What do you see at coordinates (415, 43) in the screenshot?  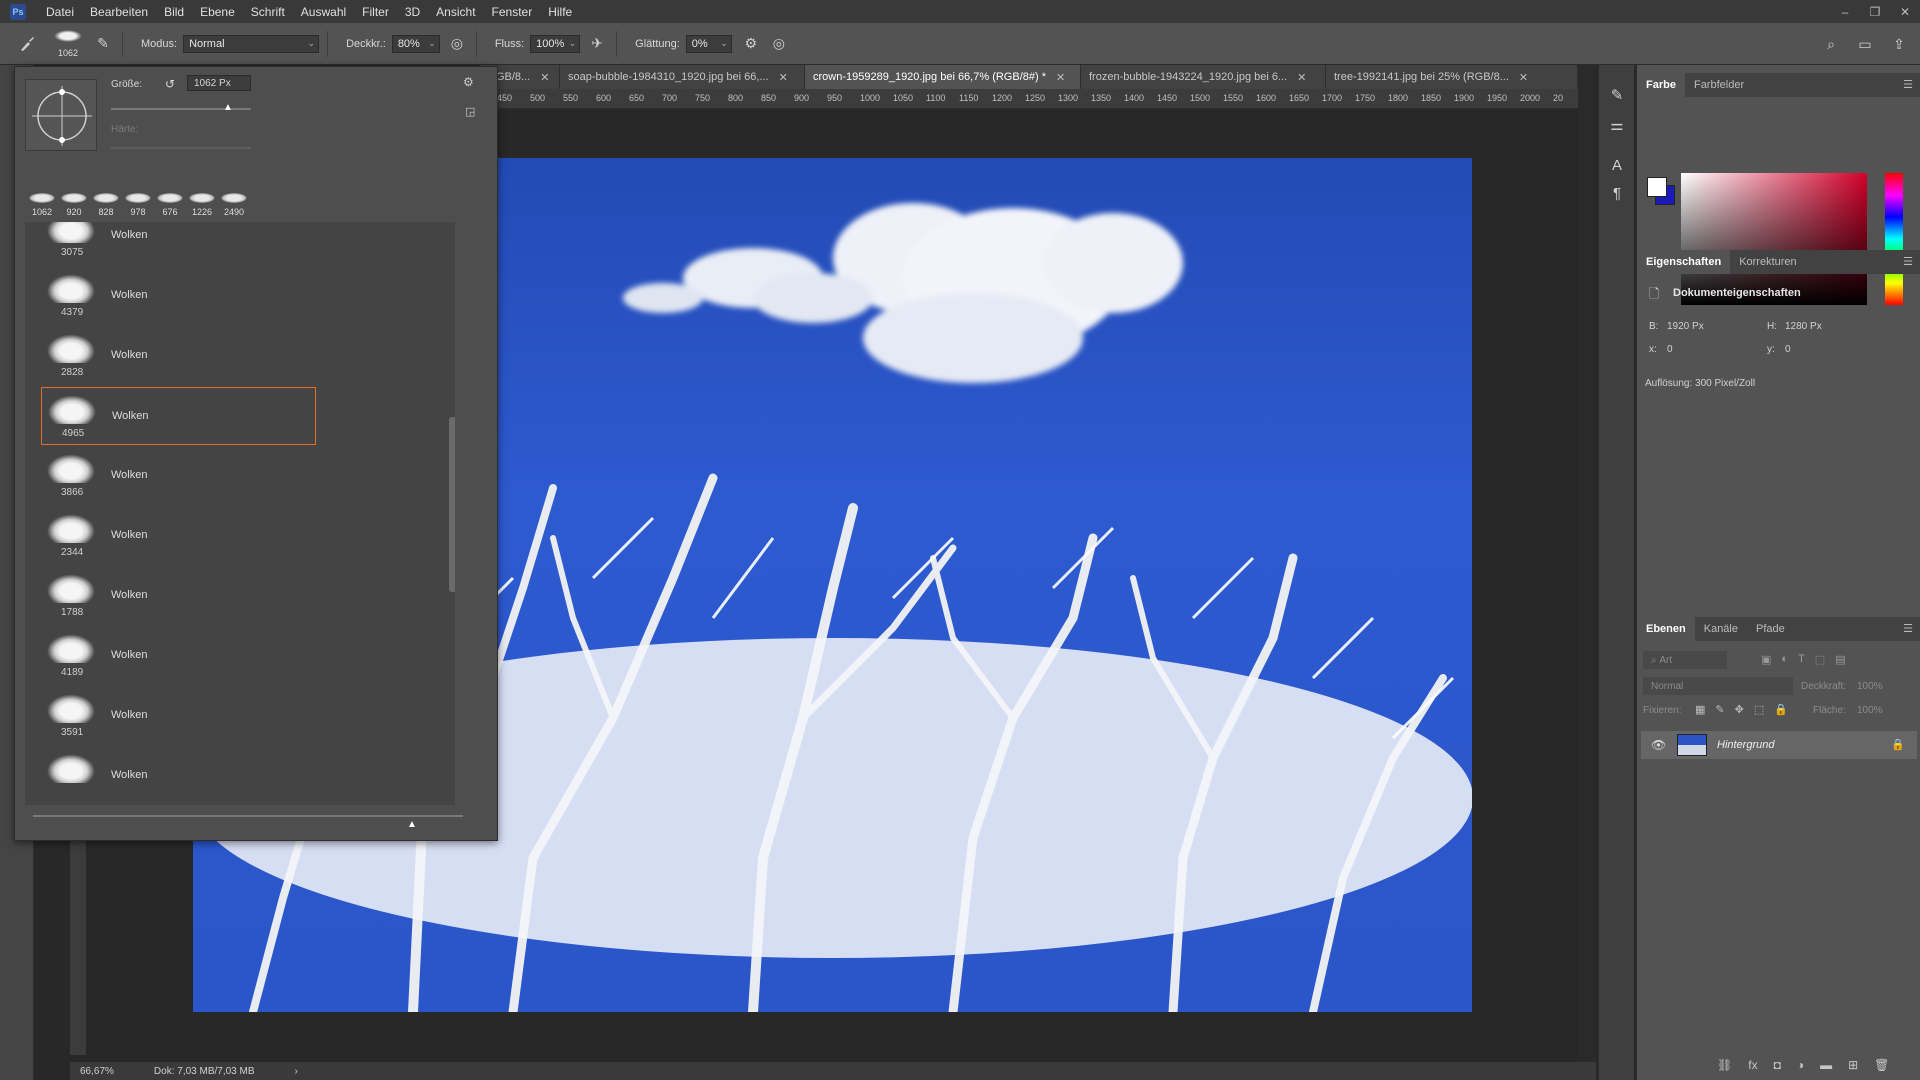 I see `opacity-field: 80% ⌄` at bounding box center [415, 43].